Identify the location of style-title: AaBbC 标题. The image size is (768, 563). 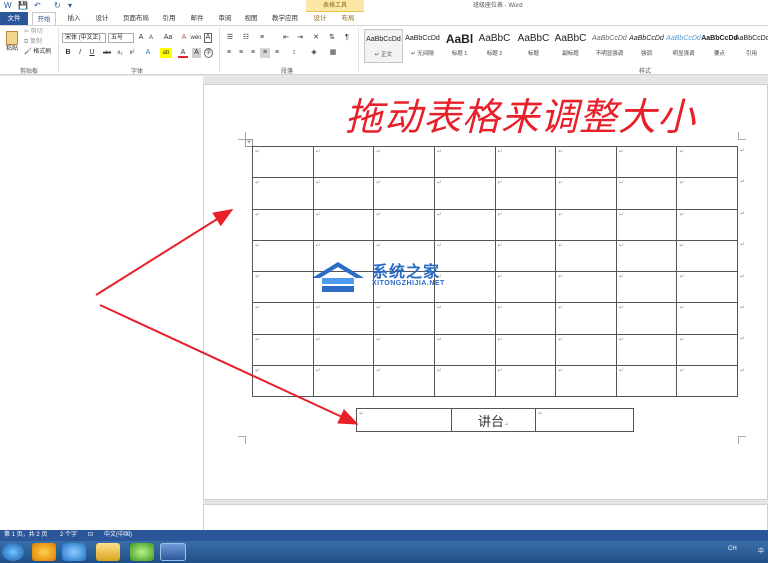
(533, 46).